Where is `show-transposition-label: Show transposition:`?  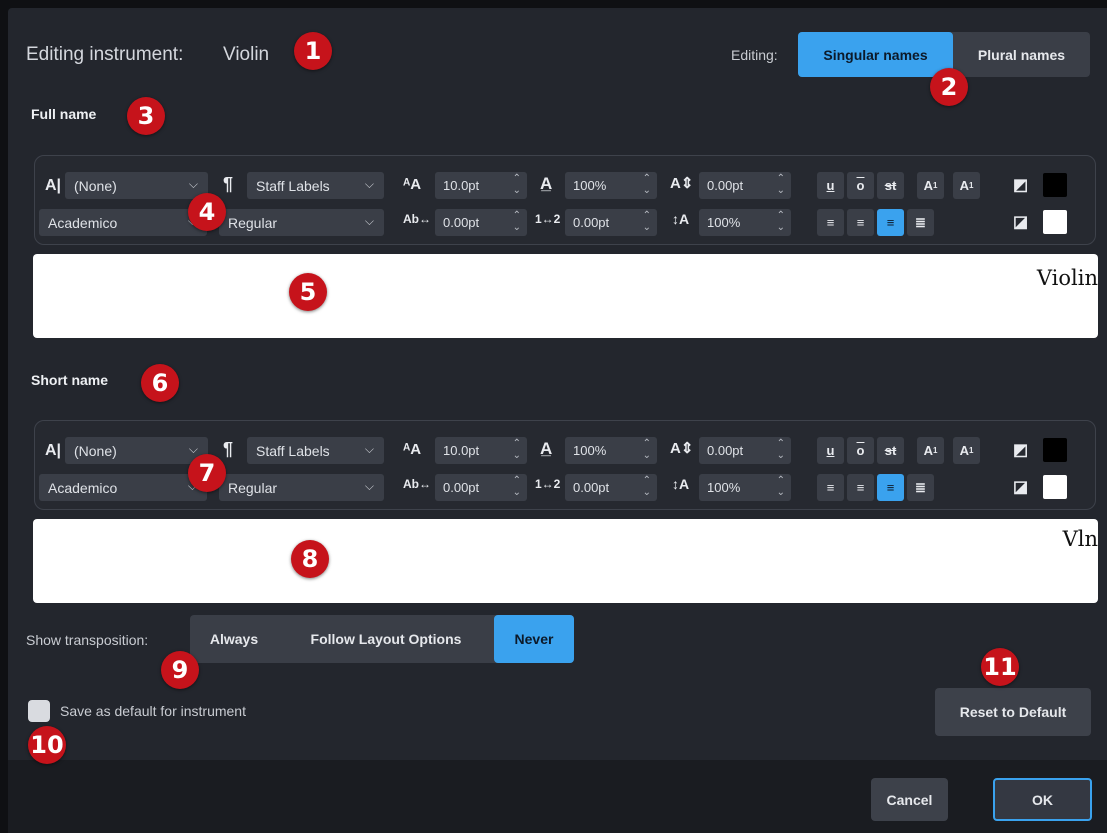
show-transposition-label: Show transposition: is located at coordinates (87, 640).